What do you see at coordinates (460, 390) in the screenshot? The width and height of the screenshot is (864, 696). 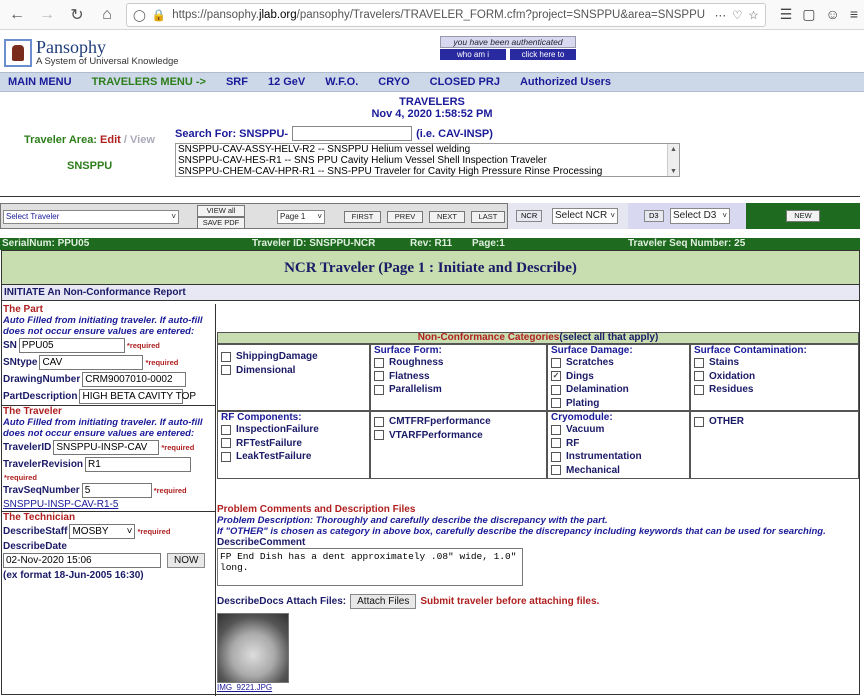 I see `checkbox-parallelism: Parallelism` at bounding box center [460, 390].